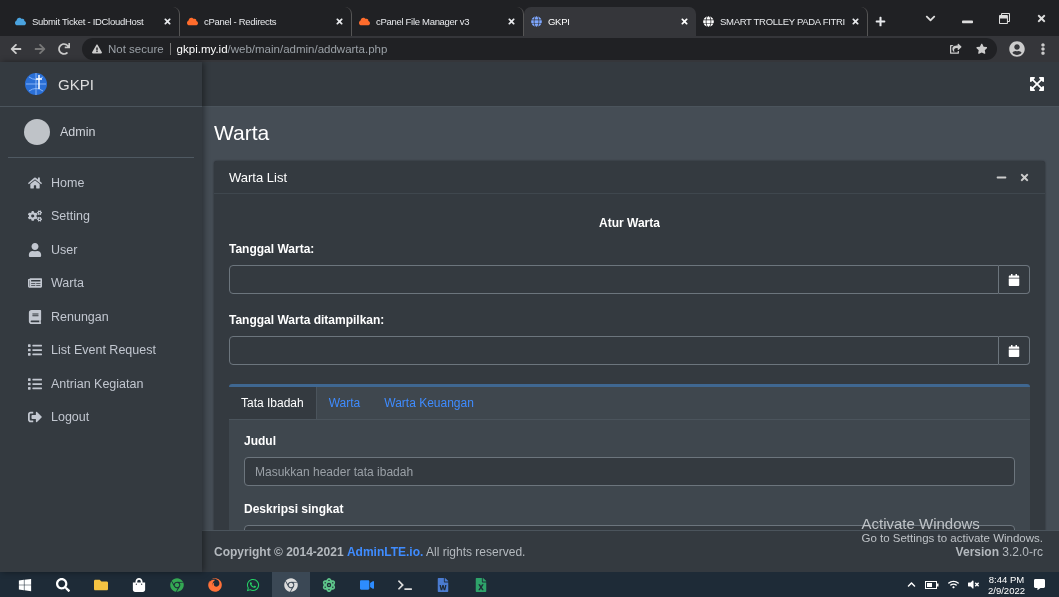 This screenshot has height=597, width=1059. I want to click on sidebar-item: Logout, so click(101, 417).